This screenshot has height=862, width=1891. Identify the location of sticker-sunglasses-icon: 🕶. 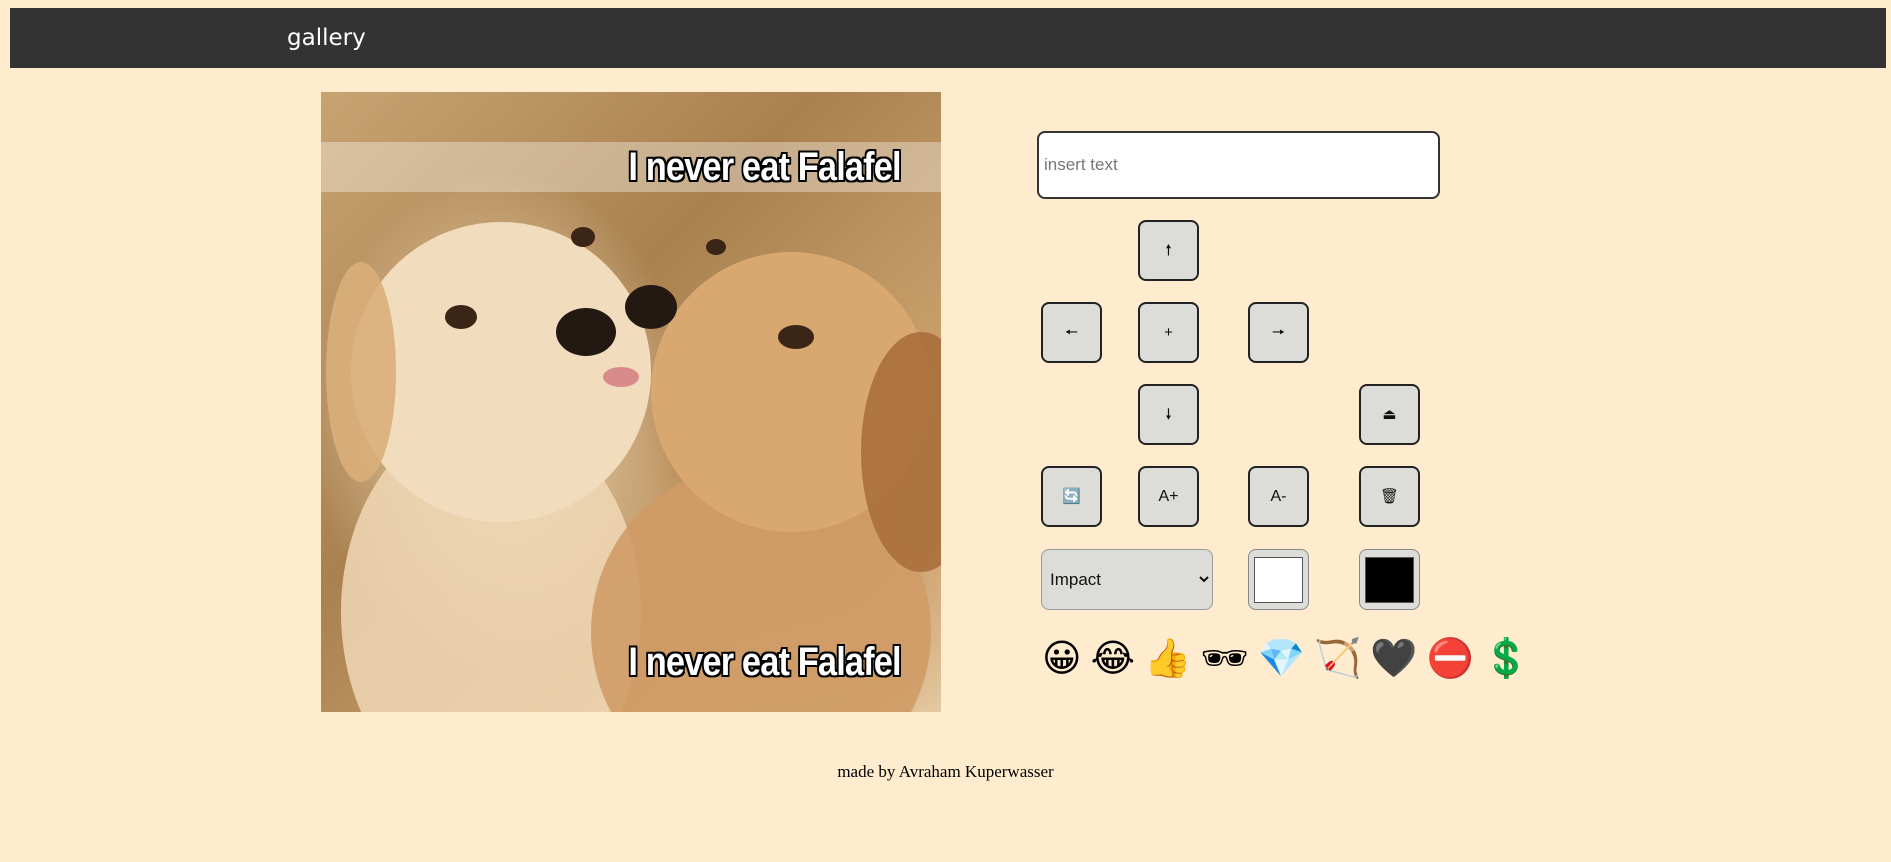
(1224, 658).